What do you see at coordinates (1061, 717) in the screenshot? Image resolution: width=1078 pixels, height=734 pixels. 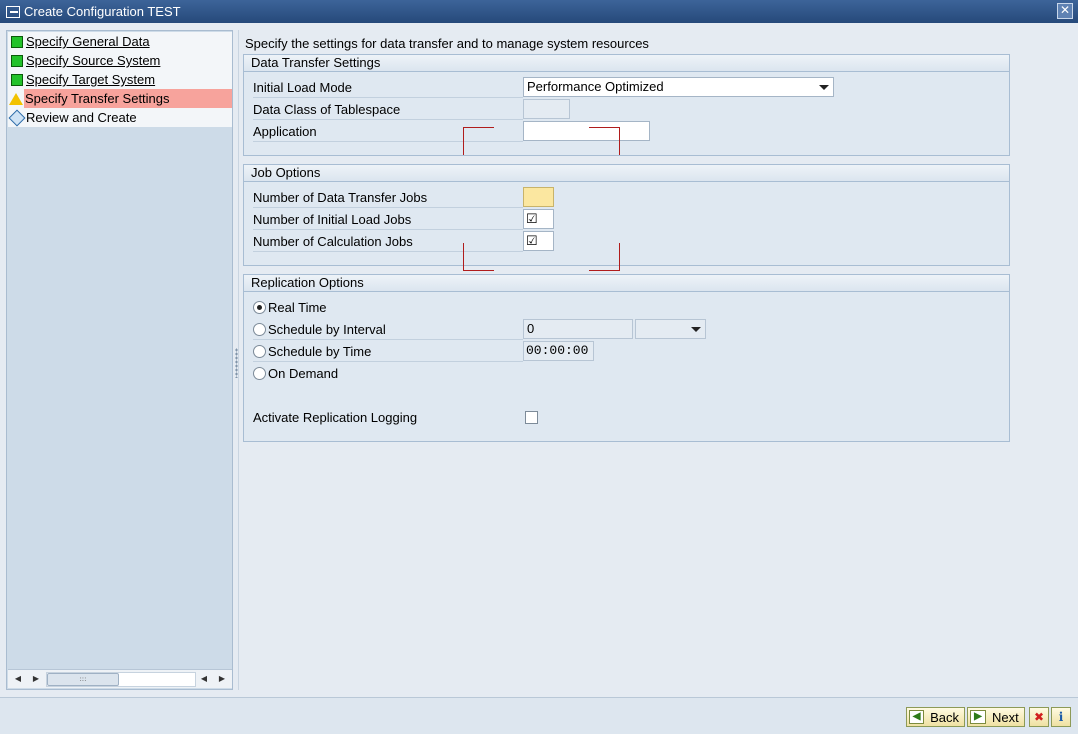 I see `info-button: i` at bounding box center [1061, 717].